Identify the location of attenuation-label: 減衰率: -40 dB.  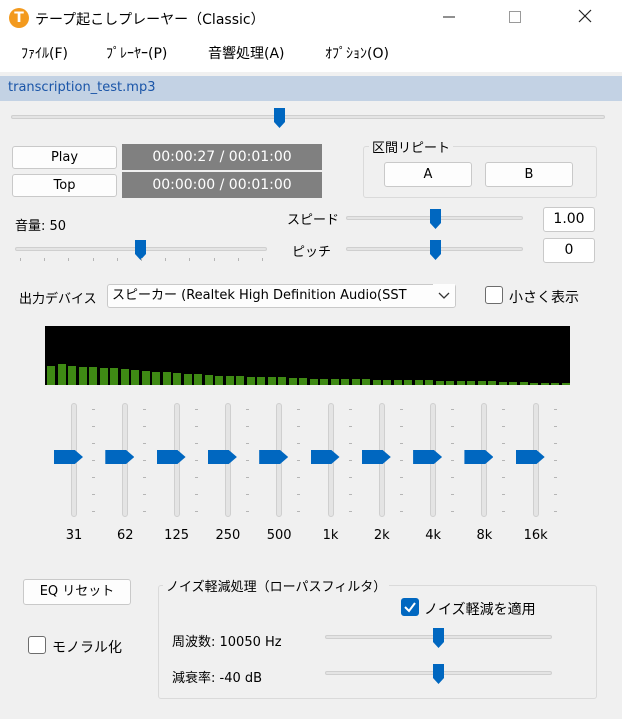
(217, 678).